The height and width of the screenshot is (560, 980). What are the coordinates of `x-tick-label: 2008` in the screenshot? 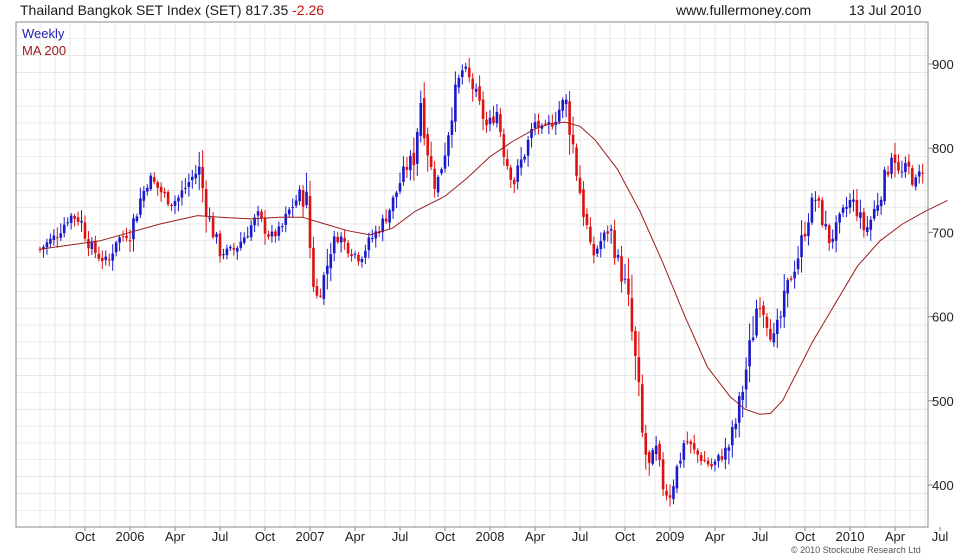 It's located at (490, 536).